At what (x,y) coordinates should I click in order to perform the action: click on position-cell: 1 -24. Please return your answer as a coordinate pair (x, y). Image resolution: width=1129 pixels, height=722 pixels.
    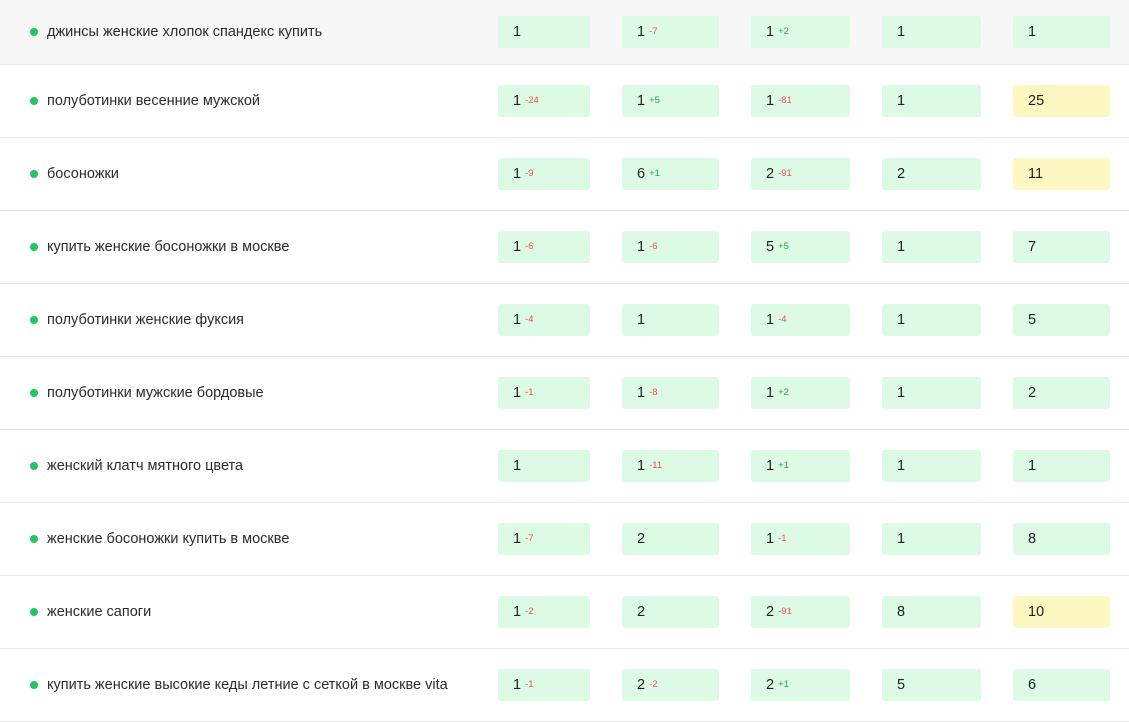
    Looking at the image, I should click on (544, 101).